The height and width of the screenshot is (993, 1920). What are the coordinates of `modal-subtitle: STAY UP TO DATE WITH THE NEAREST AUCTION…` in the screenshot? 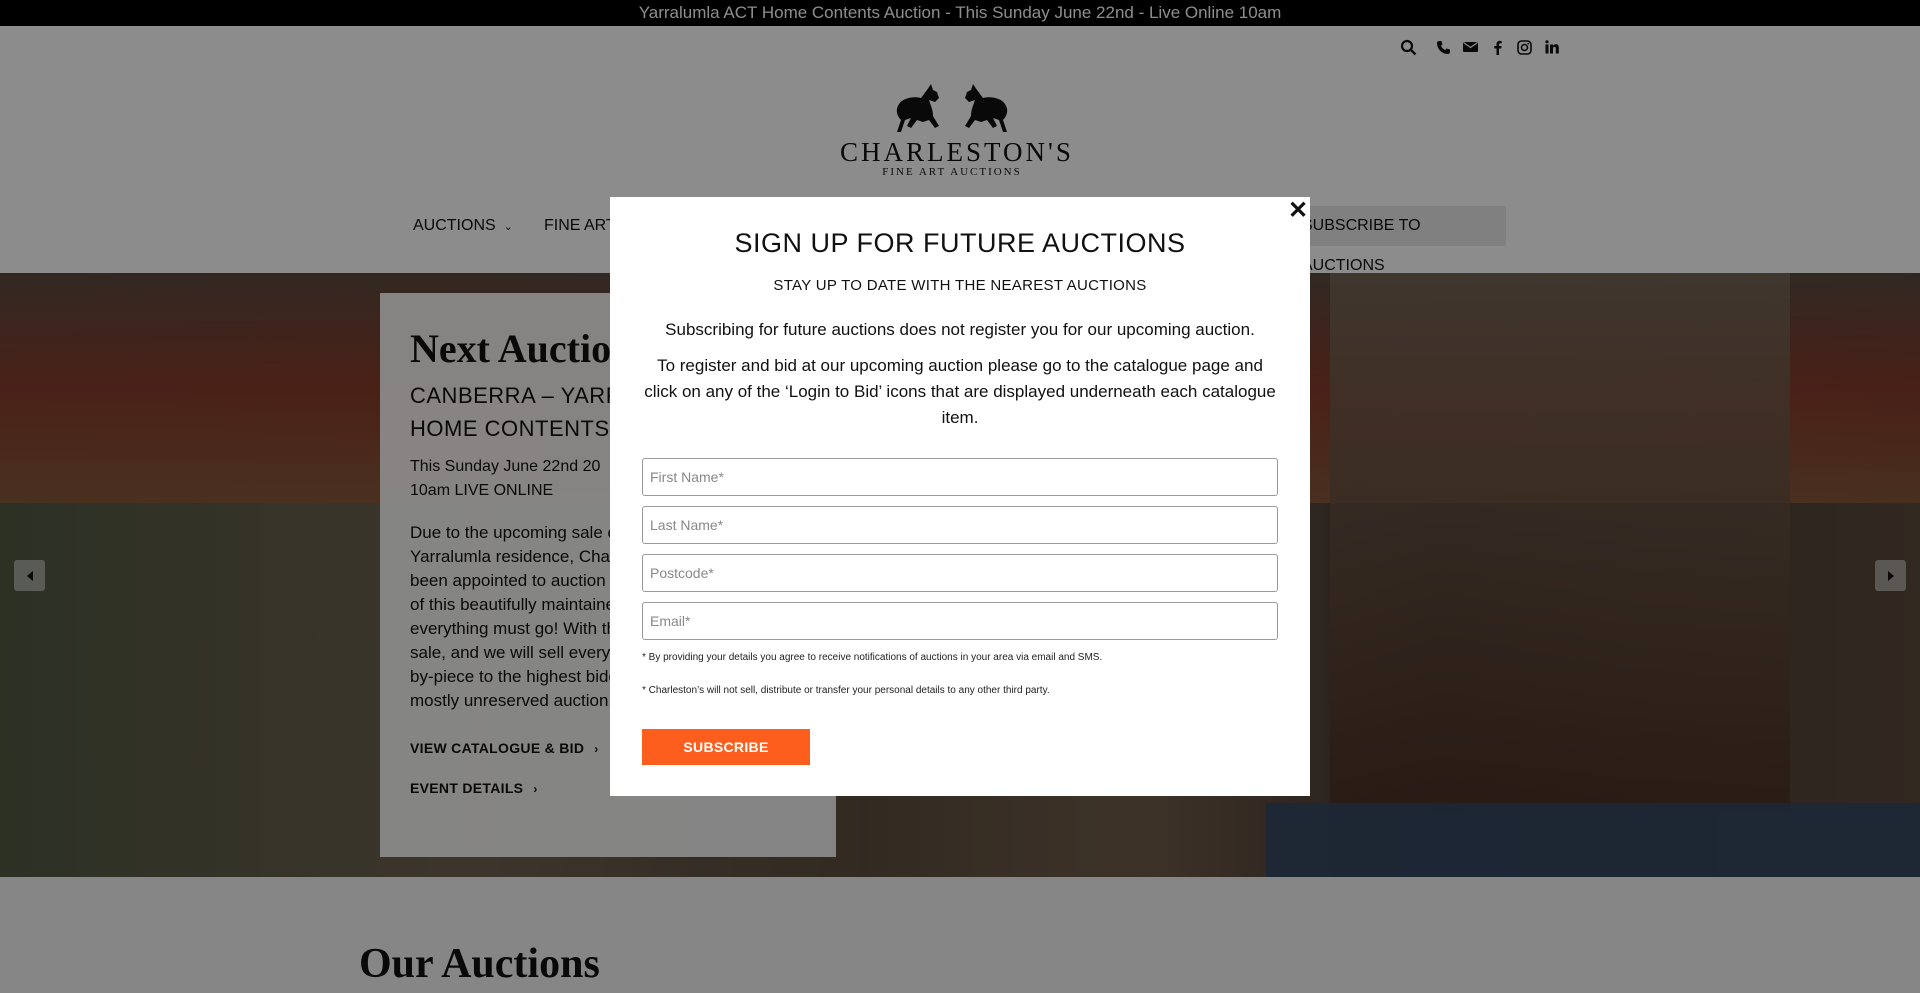 It's located at (960, 285).